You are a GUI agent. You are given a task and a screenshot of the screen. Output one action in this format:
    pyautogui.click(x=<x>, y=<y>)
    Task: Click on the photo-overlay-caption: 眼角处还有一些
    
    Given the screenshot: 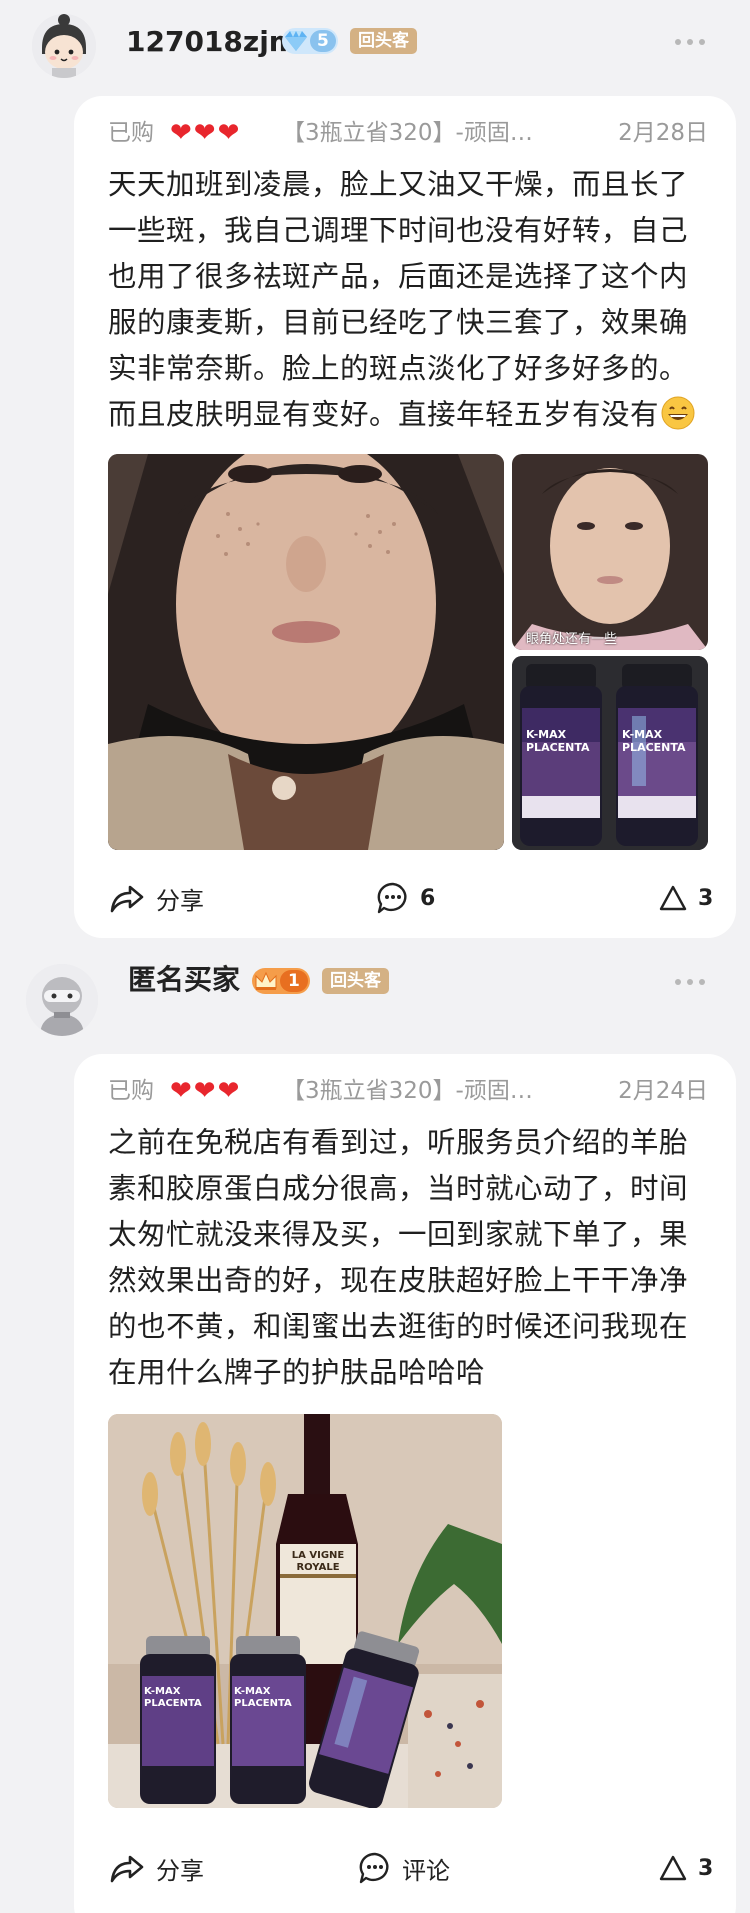 What is the action you would take?
    pyautogui.click(x=572, y=639)
    